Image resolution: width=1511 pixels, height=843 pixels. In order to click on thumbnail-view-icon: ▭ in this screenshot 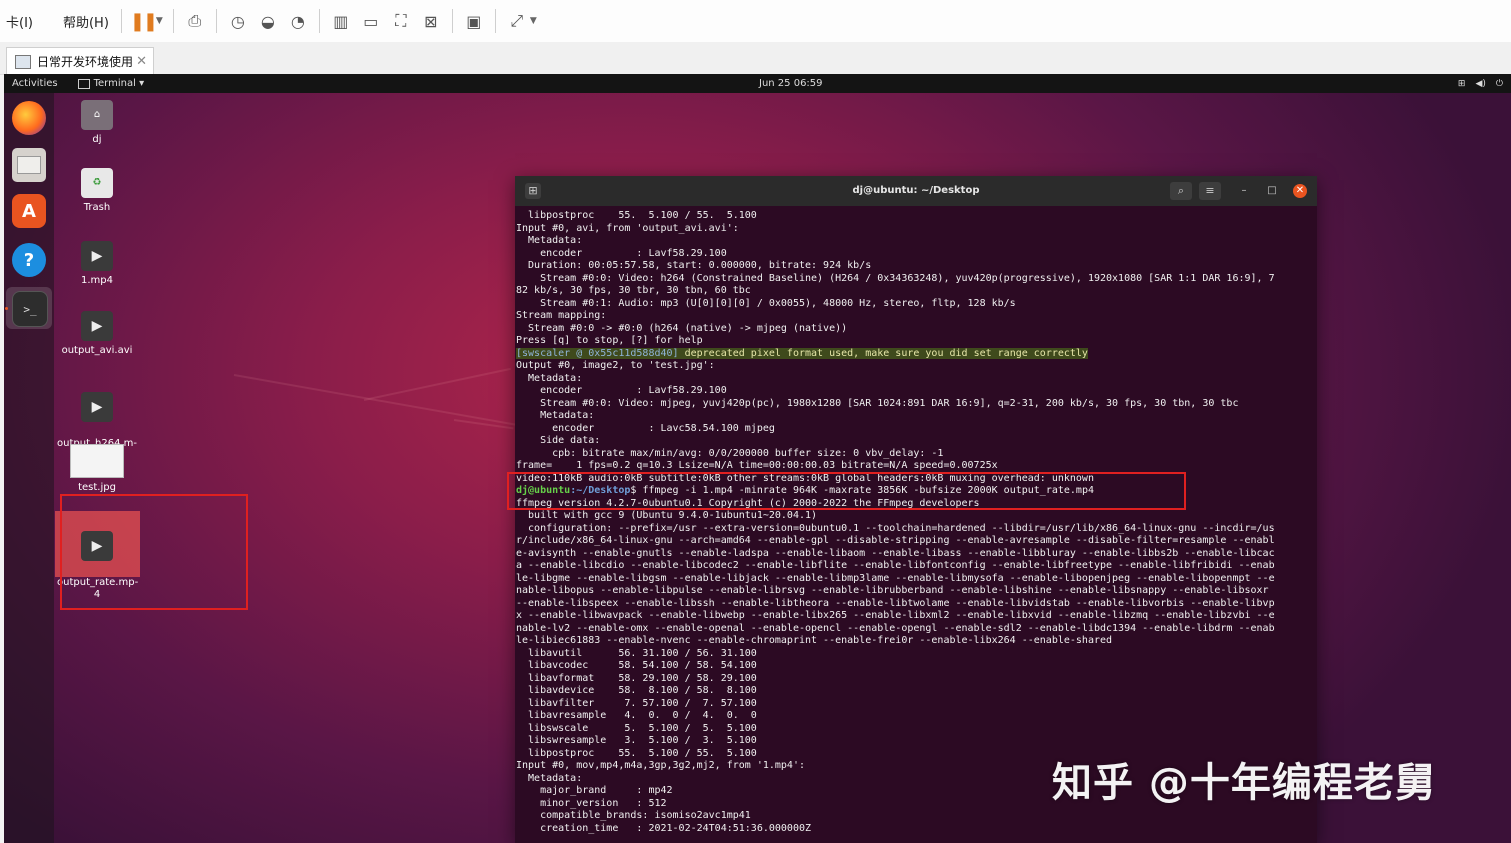, I will do `click(371, 21)`.